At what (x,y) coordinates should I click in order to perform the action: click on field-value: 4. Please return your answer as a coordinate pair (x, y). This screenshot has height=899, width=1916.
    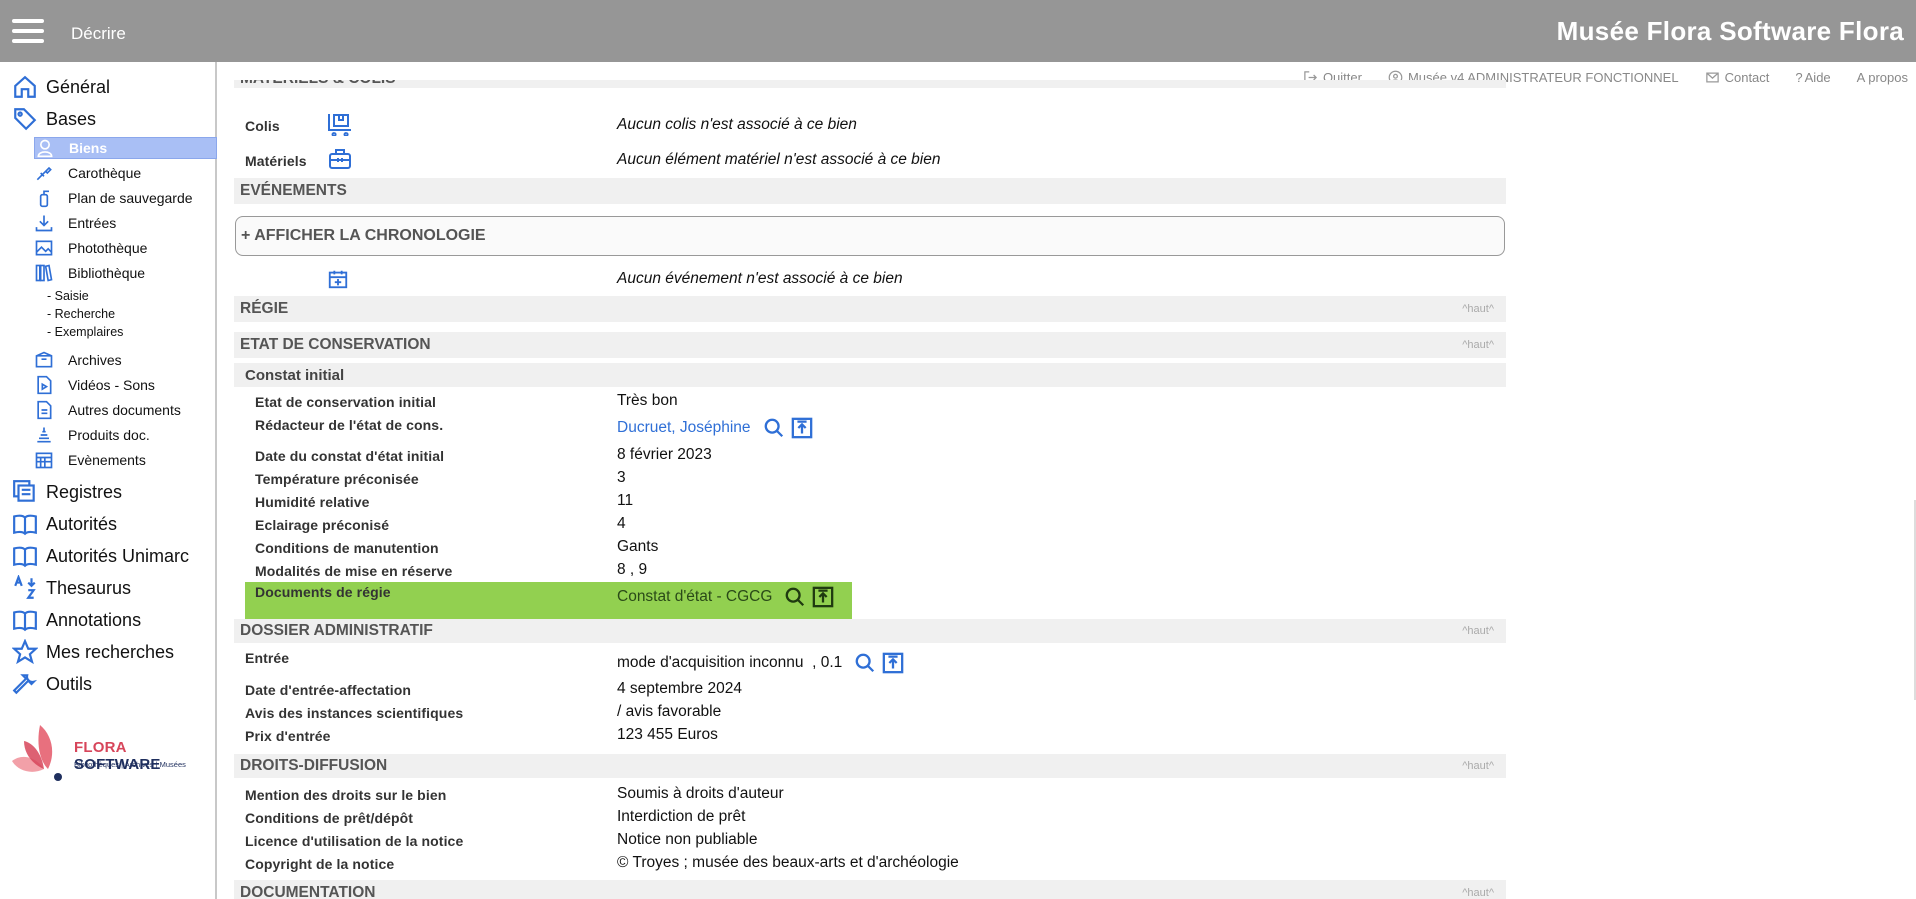
    Looking at the image, I should click on (621, 523).